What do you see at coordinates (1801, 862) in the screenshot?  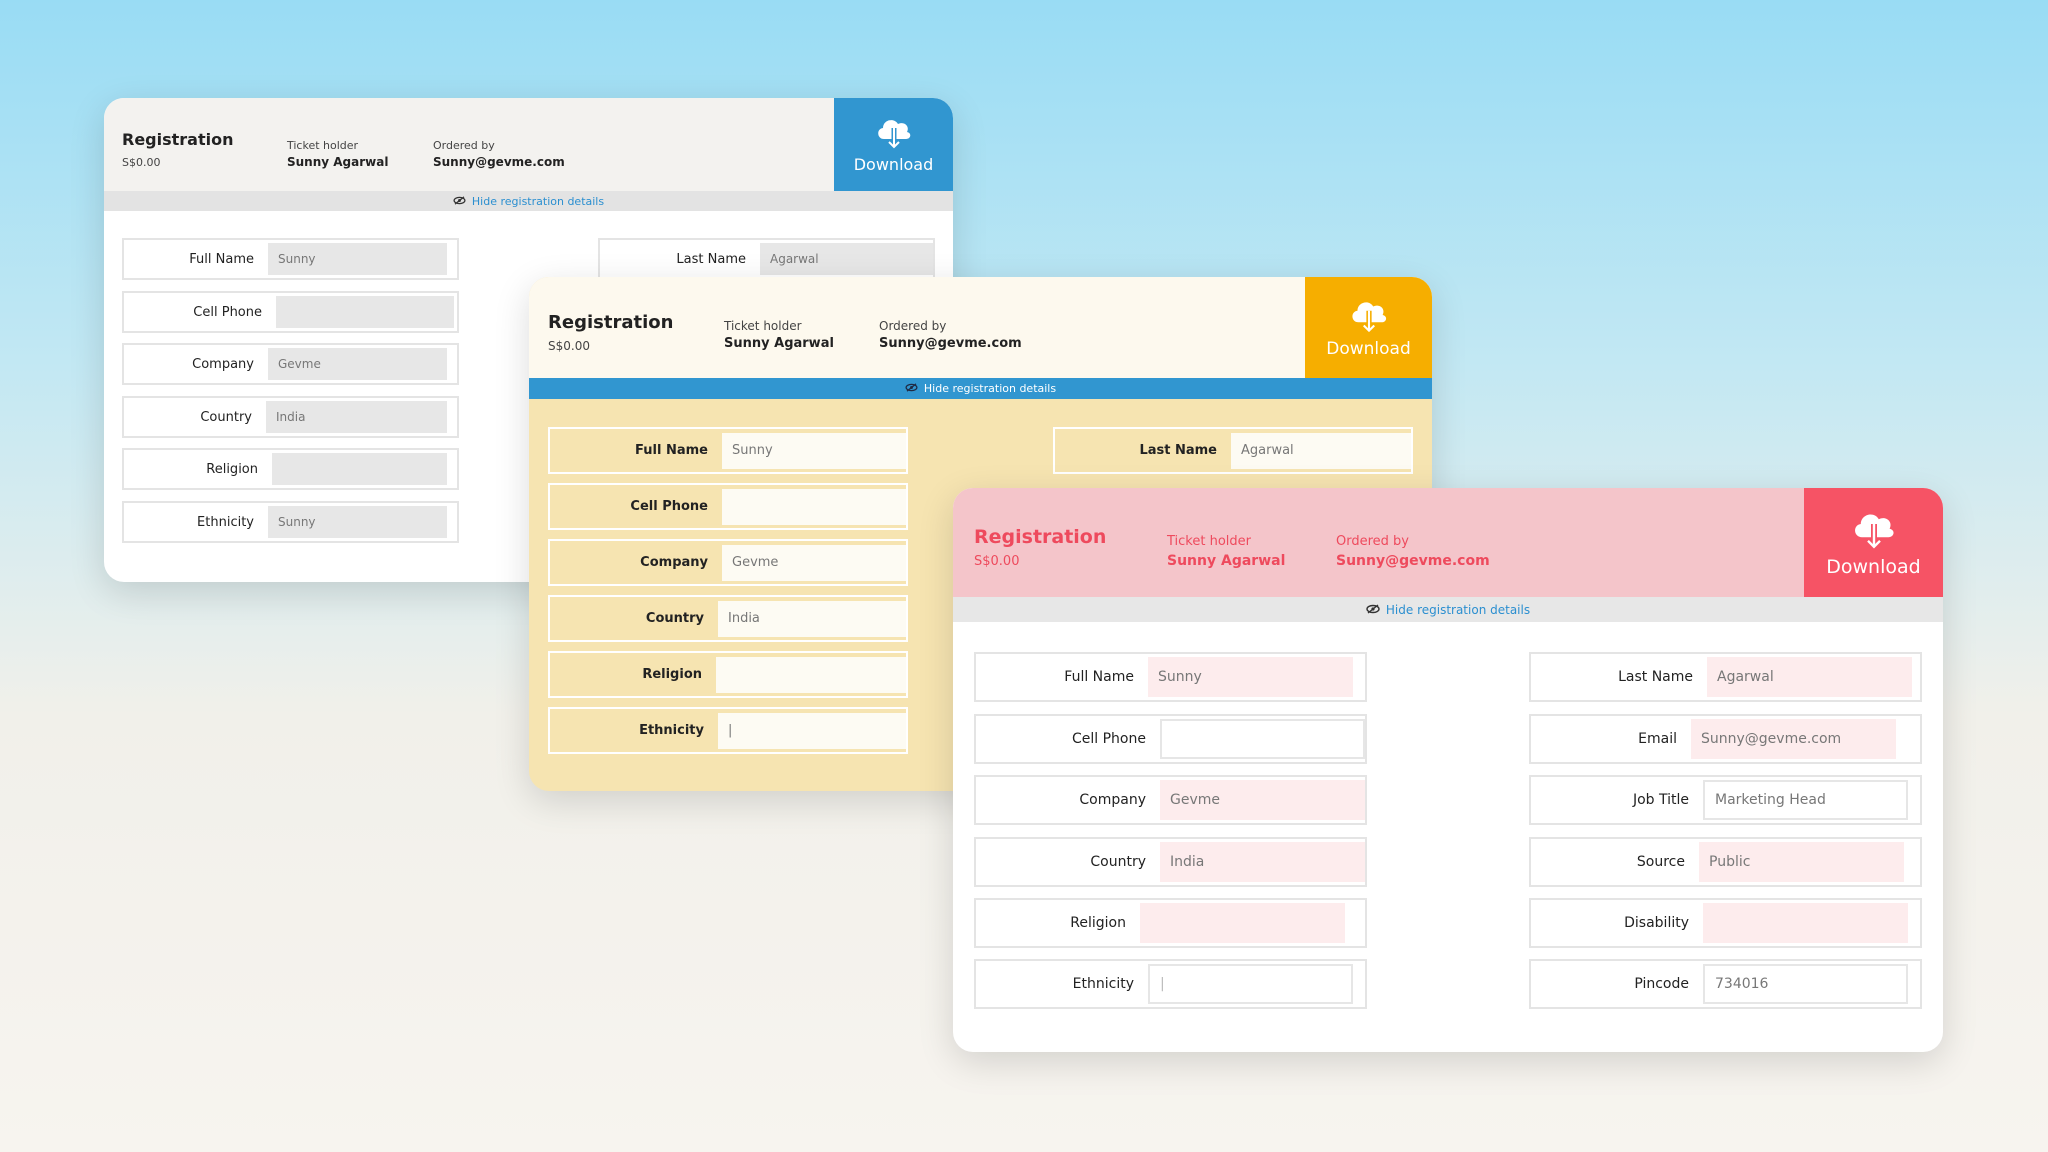 I see `source-input: Public` at bounding box center [1801, 862].